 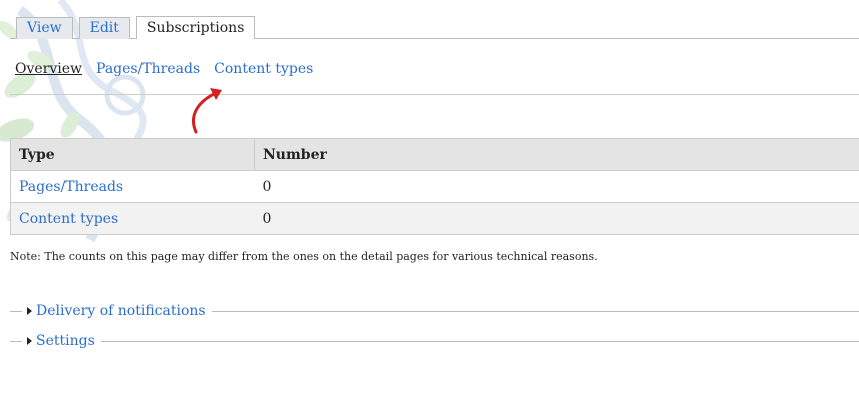 What do you see at coordinates (104, 28) in the screenshot?
I see `tab-edit: Edit` at bounding box center [104, 28].